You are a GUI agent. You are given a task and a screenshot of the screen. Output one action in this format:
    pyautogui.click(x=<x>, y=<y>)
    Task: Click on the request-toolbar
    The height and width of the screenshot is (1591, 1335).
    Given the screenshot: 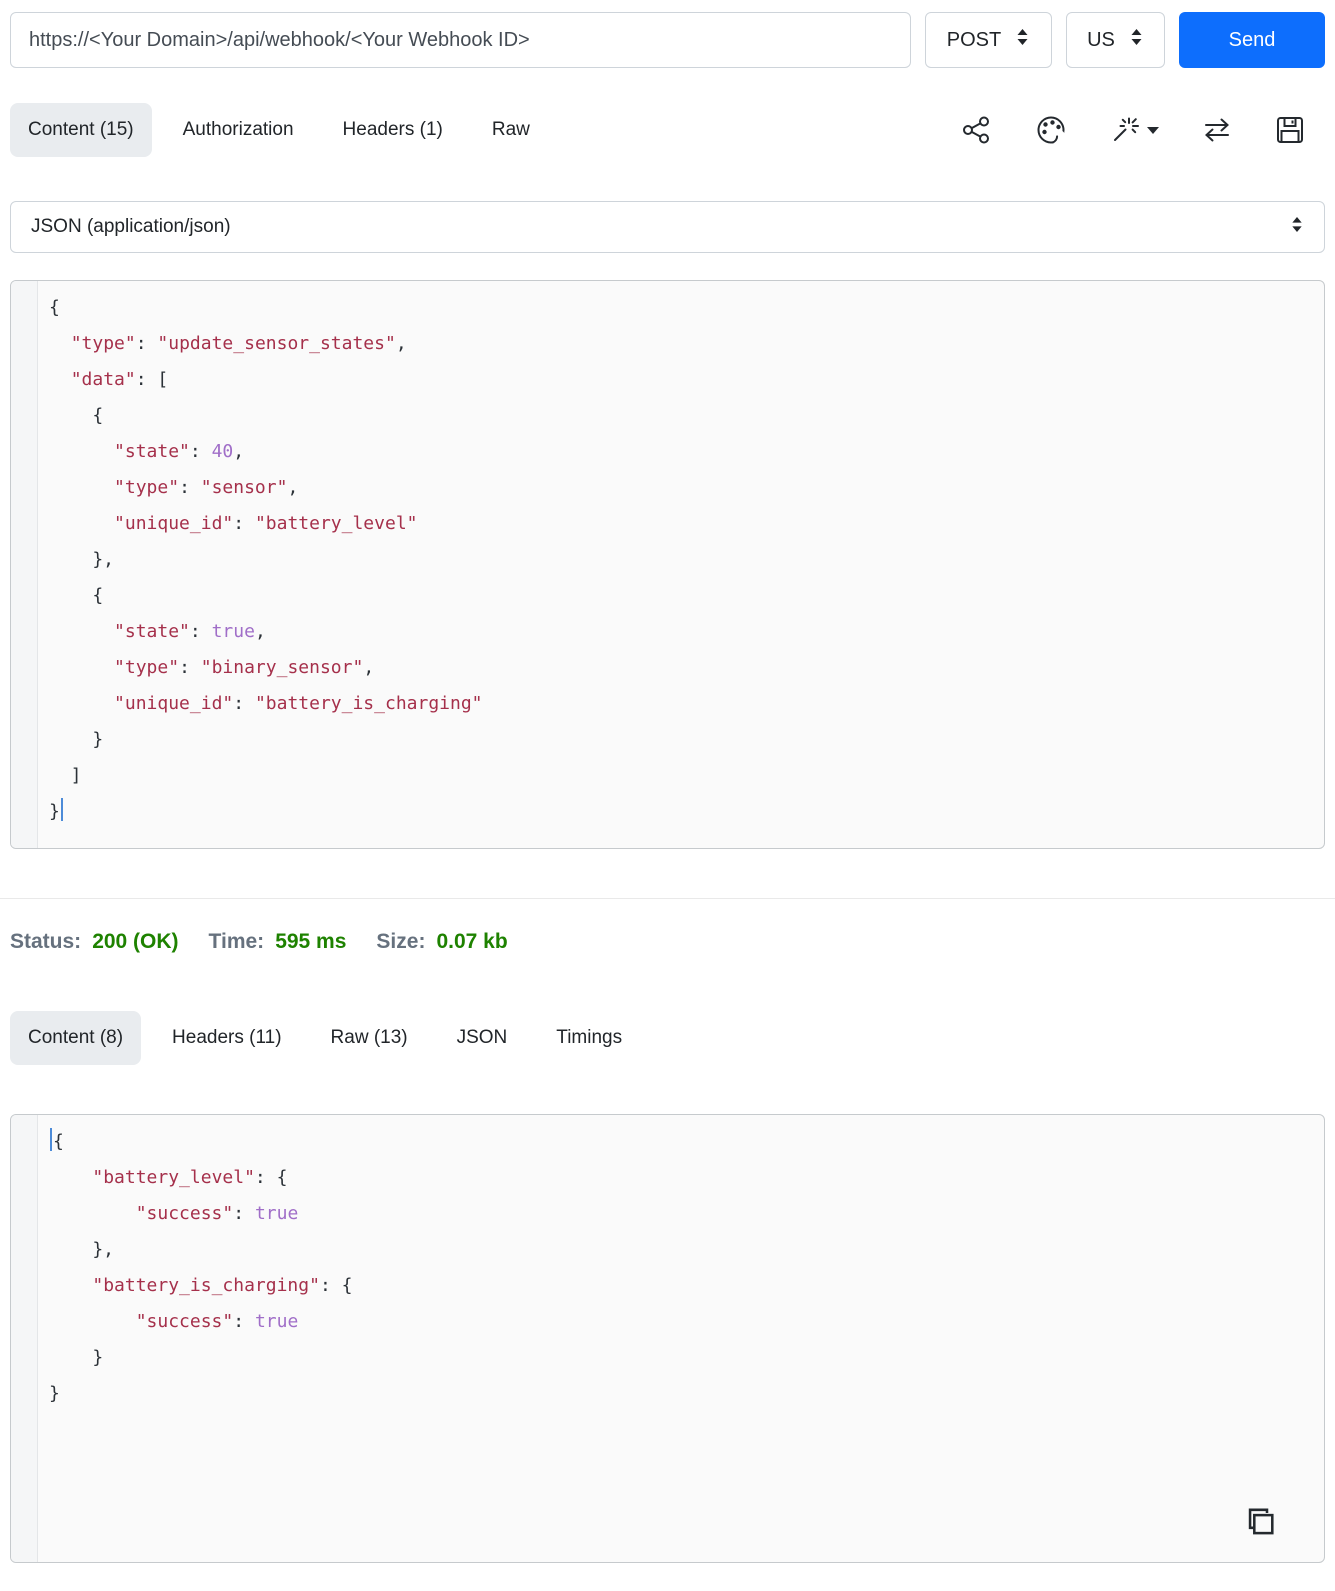 What is the action you would take?
    pyautogui.click(x=1143, y=130)
    